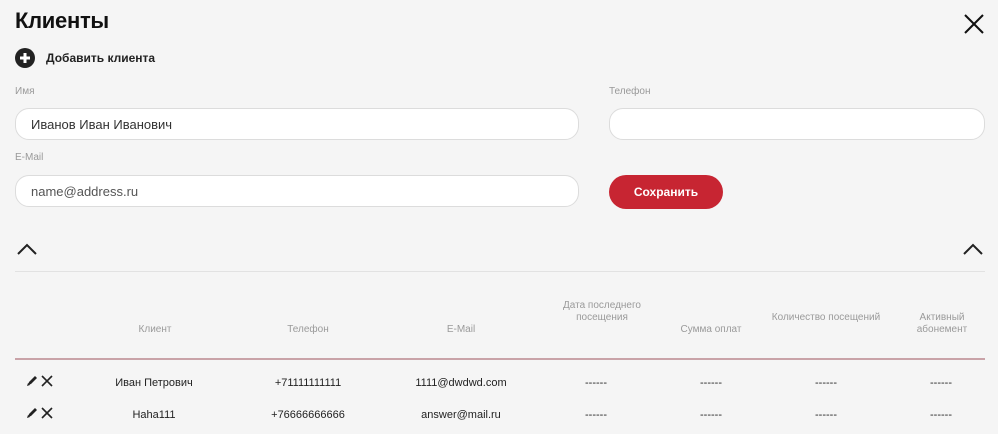 This screenshot has width=998, height=434. I want to click on th-payment-sum: Сумма оплат, so click(711, 329).